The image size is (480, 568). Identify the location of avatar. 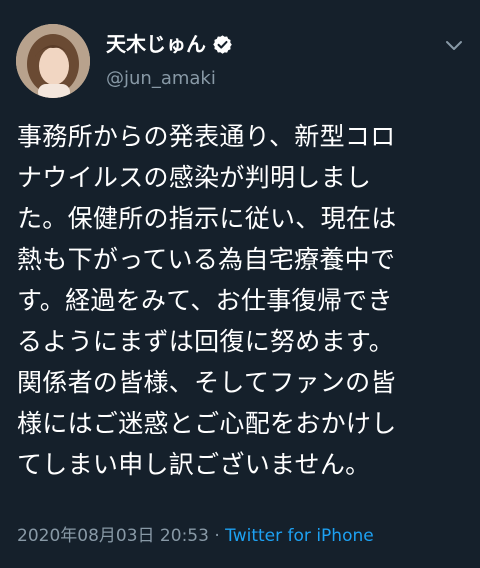
(53, 61).